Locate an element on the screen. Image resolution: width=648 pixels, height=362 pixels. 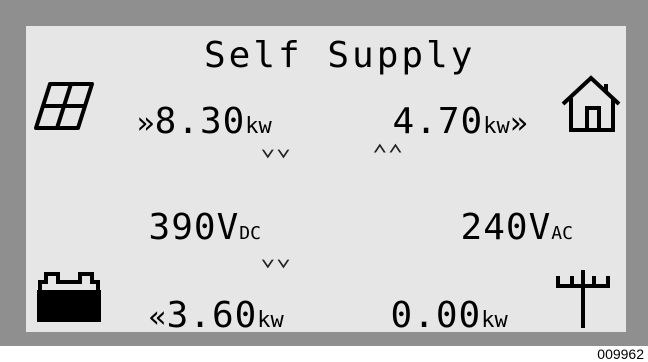
ac-voltage-value: 240 is located at coordinates (494, 227).